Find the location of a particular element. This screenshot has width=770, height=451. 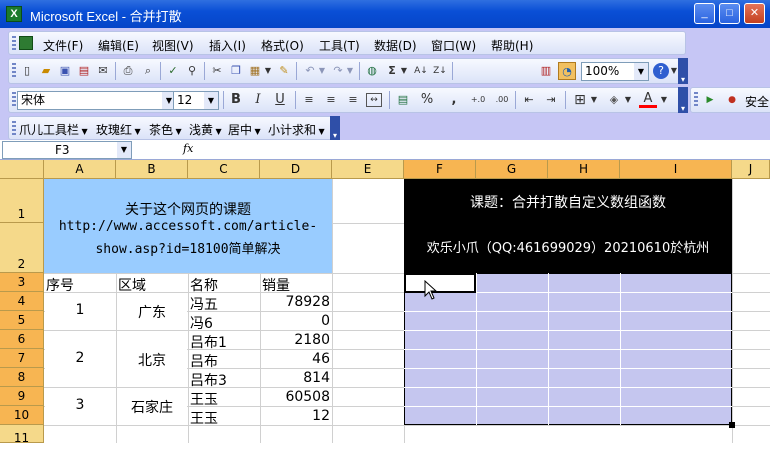

percent-icon: % is located at coordinates (427, 100).